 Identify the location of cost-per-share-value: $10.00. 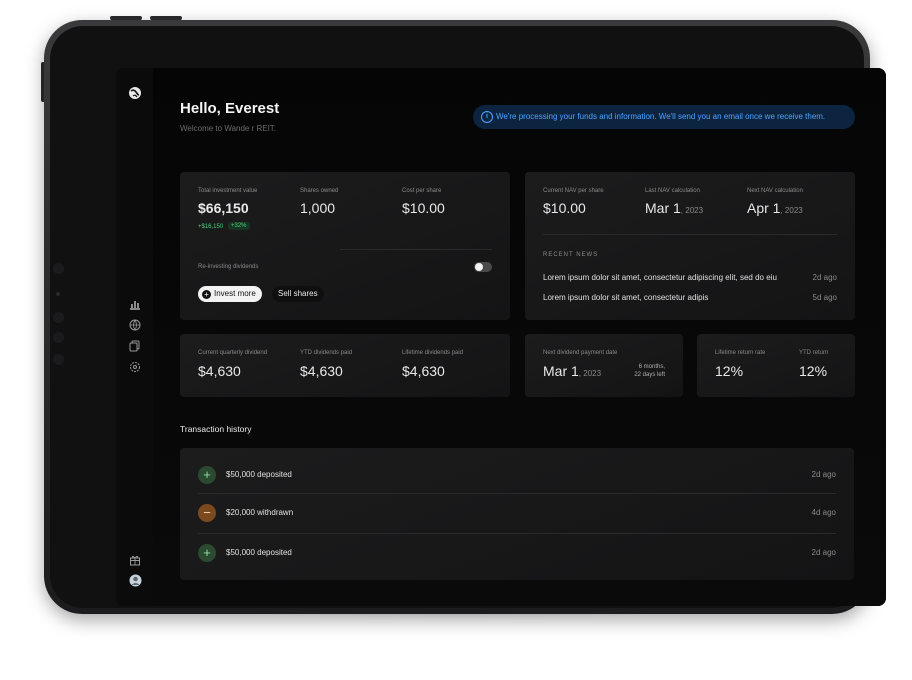
(423, 208).